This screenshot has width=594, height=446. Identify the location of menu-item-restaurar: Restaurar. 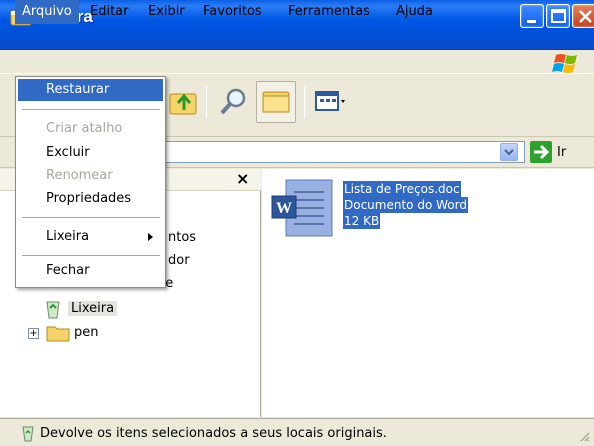
(90, 90).